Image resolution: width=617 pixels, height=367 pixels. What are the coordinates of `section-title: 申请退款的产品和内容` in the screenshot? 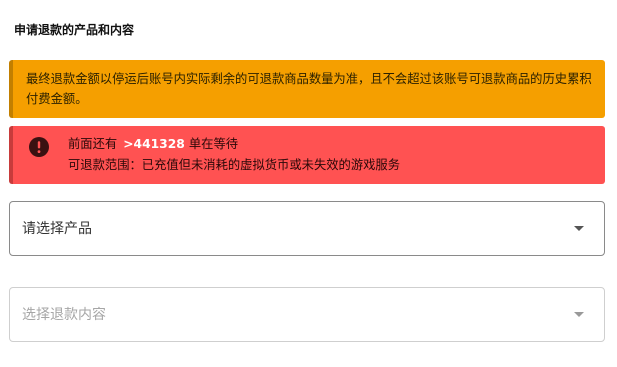 It's located at (74, 30).